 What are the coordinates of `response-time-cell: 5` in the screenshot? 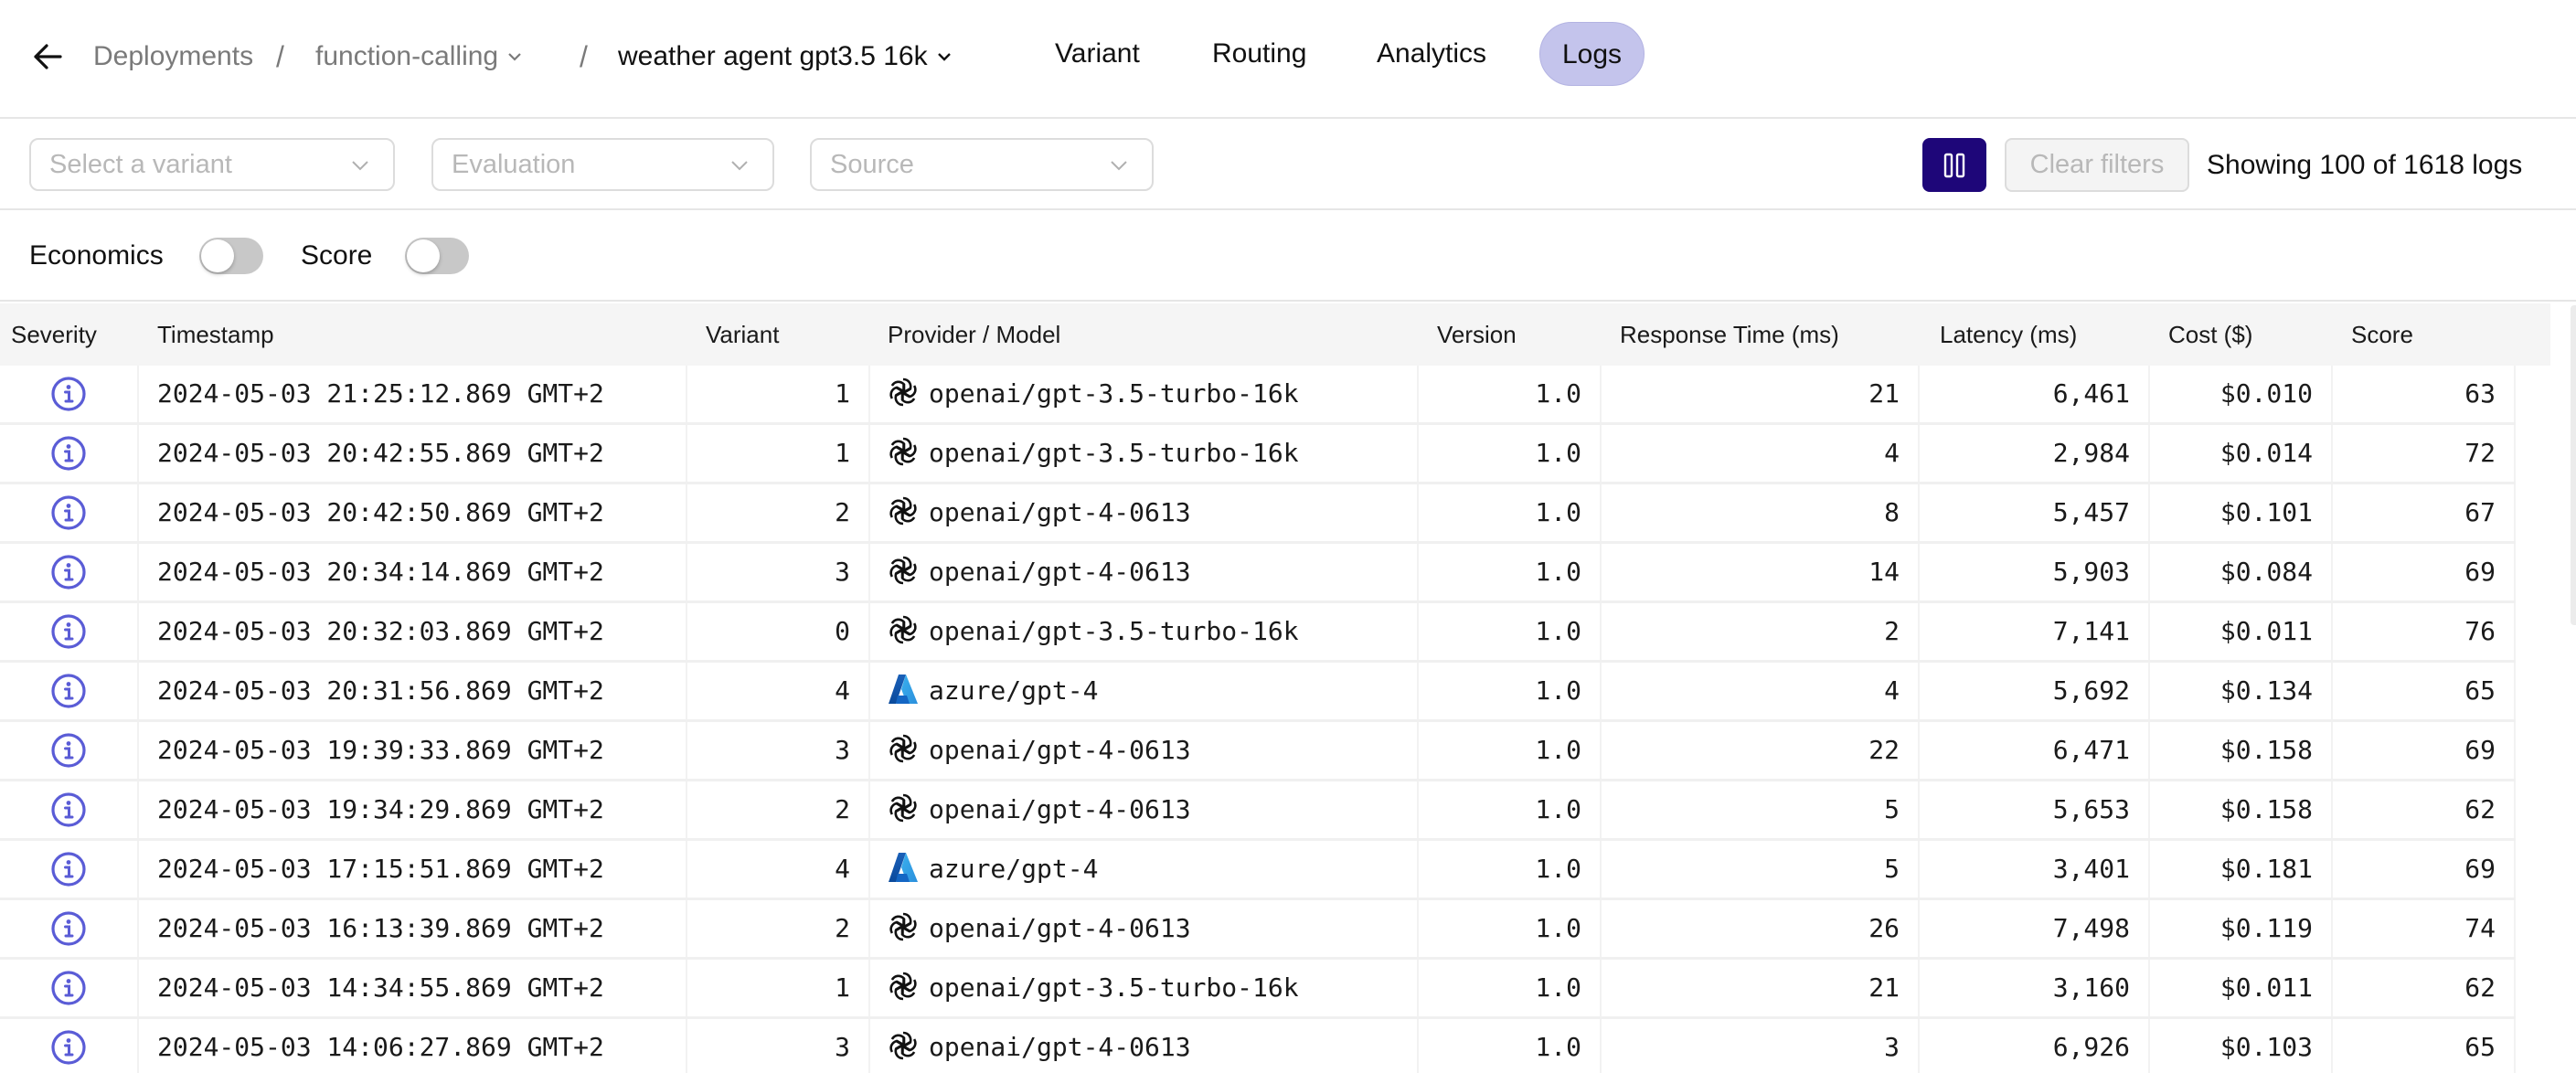 It's located at (1761, 809).